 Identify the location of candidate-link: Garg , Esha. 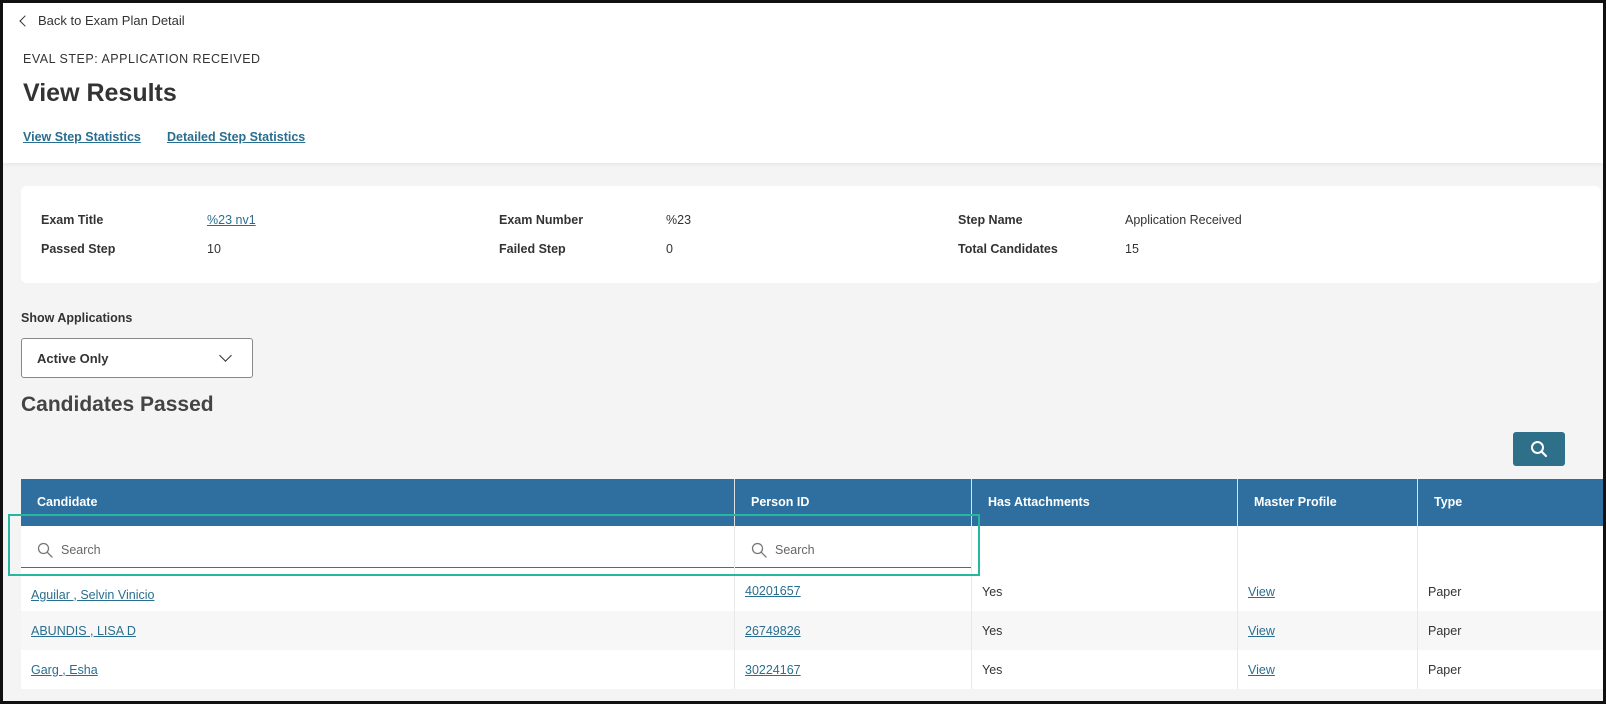
(64, 670).